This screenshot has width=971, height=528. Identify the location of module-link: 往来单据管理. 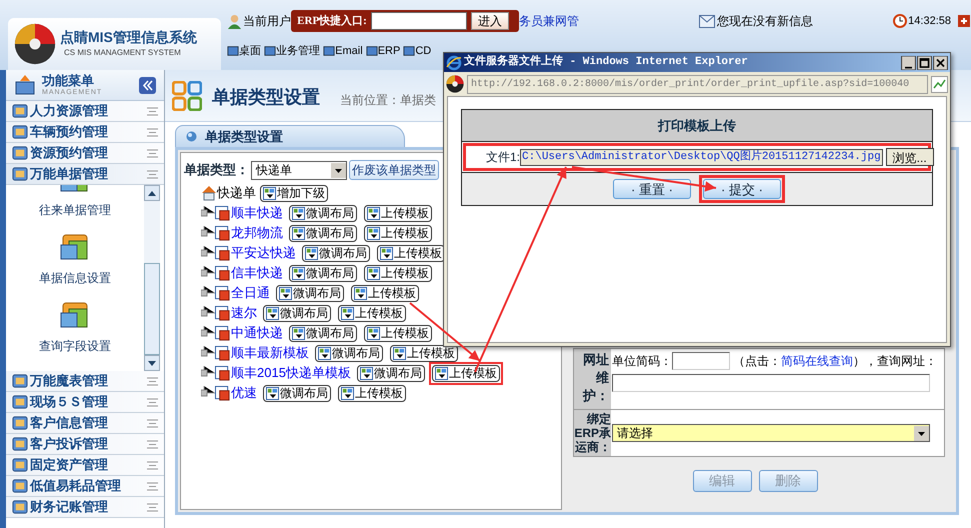
(75, 210).